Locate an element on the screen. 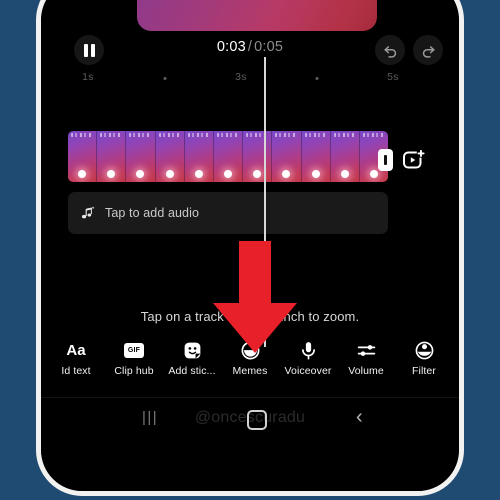 The image size is (500, 500). toolbar-item-label: Clip hub is located at coordinates (134, 371).